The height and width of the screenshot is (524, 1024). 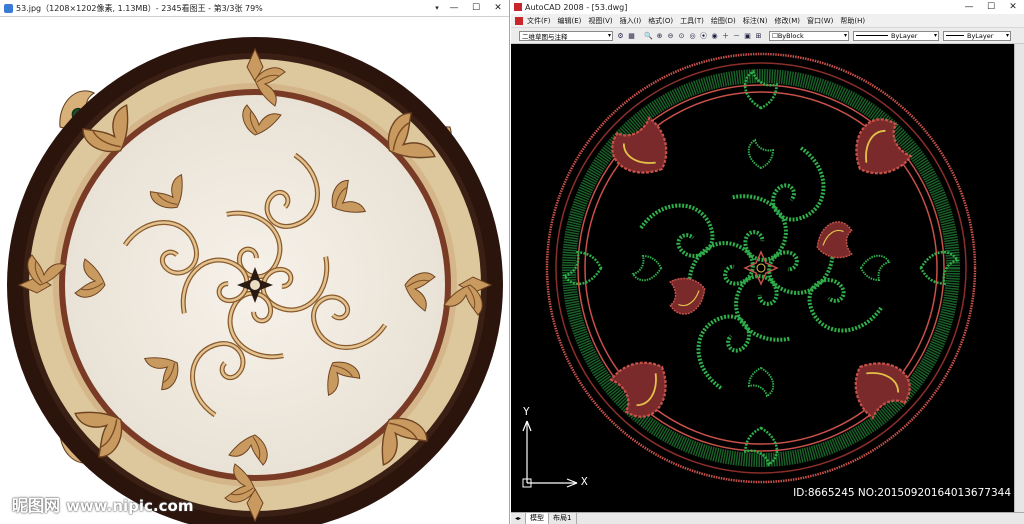 What do you see at coordinates (758, 35) in the screenshot?
I see `zoom-extents-icon: ⊞` at bounding box center [758, 35].